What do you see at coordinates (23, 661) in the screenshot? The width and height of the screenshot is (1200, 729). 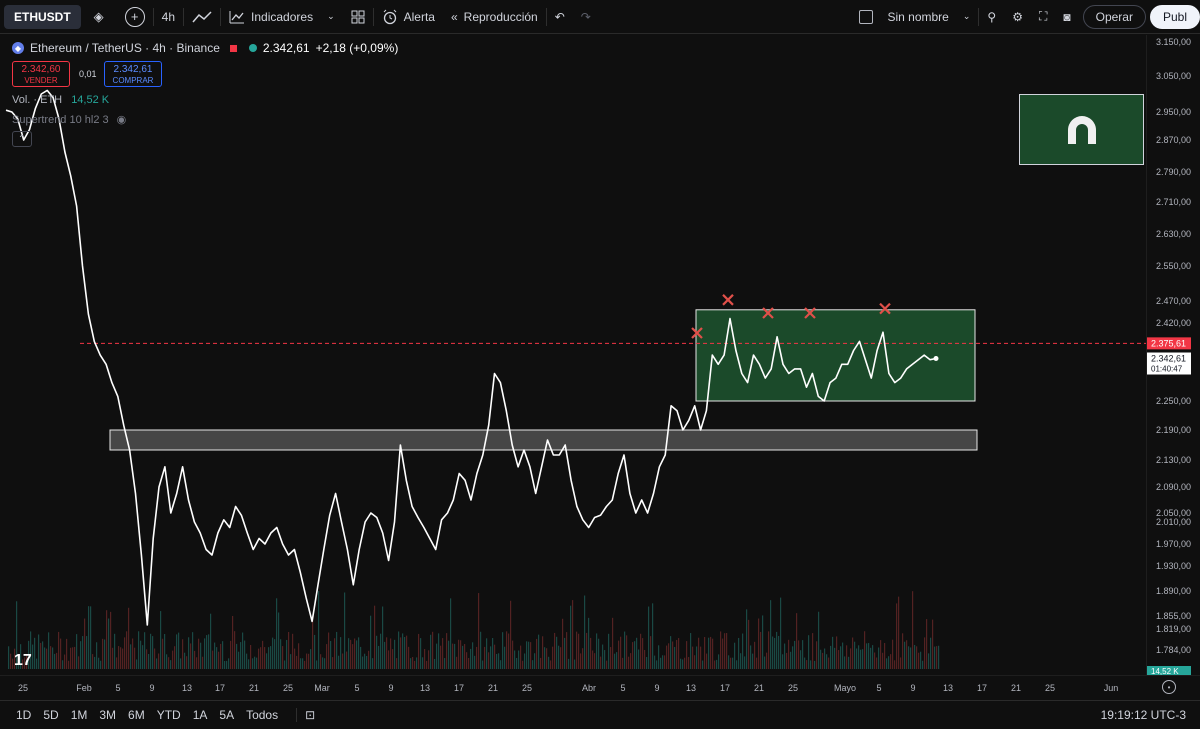 I see `tradingview-logo: 17` at bounding box center [23, 661].